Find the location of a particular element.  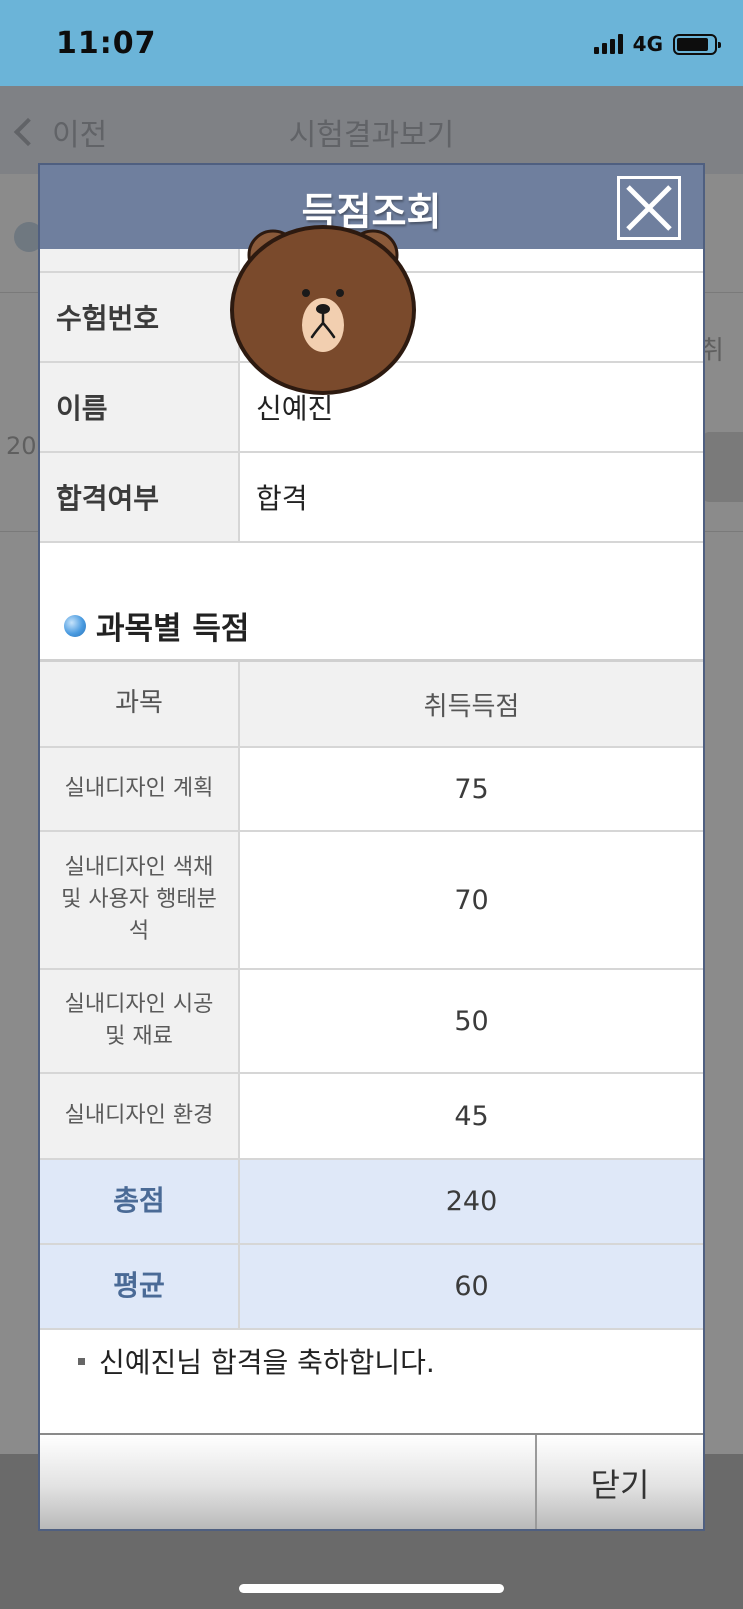

total-value: 240 is located at coordinates (471, 1201).